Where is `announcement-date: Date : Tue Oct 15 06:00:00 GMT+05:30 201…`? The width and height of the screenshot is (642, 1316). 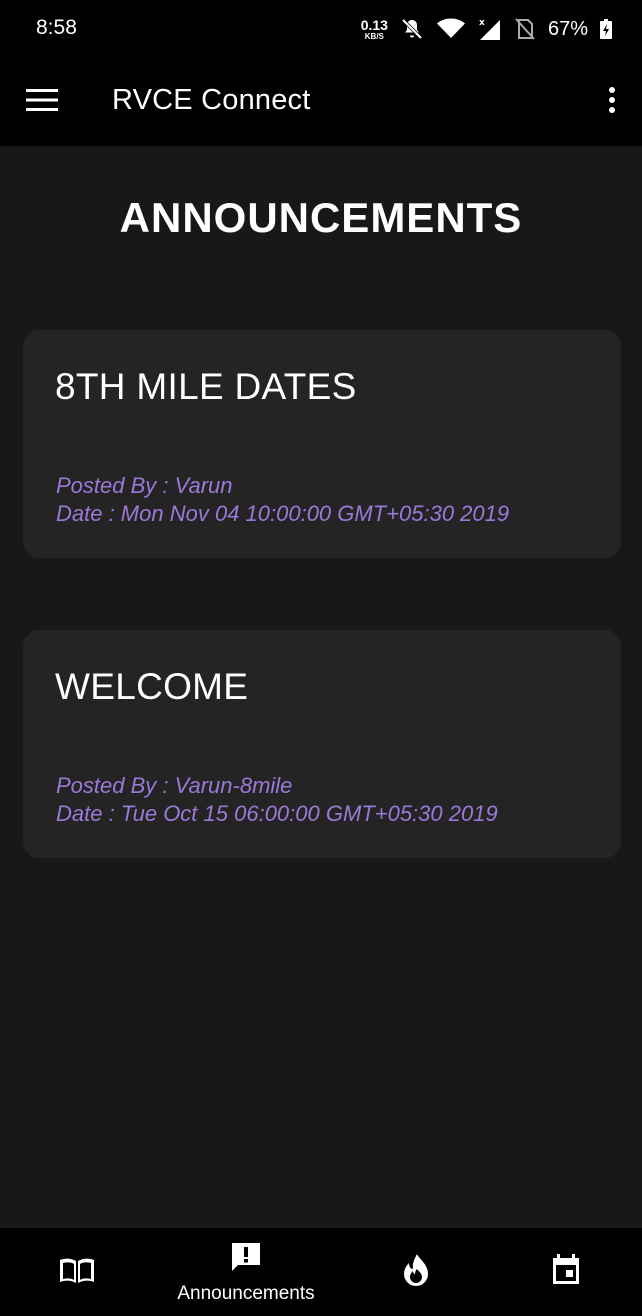 announcement-date: Date : Tue Oct 15 06:00:00 GMT+05:30 201… is located at coordinates (277, 813).